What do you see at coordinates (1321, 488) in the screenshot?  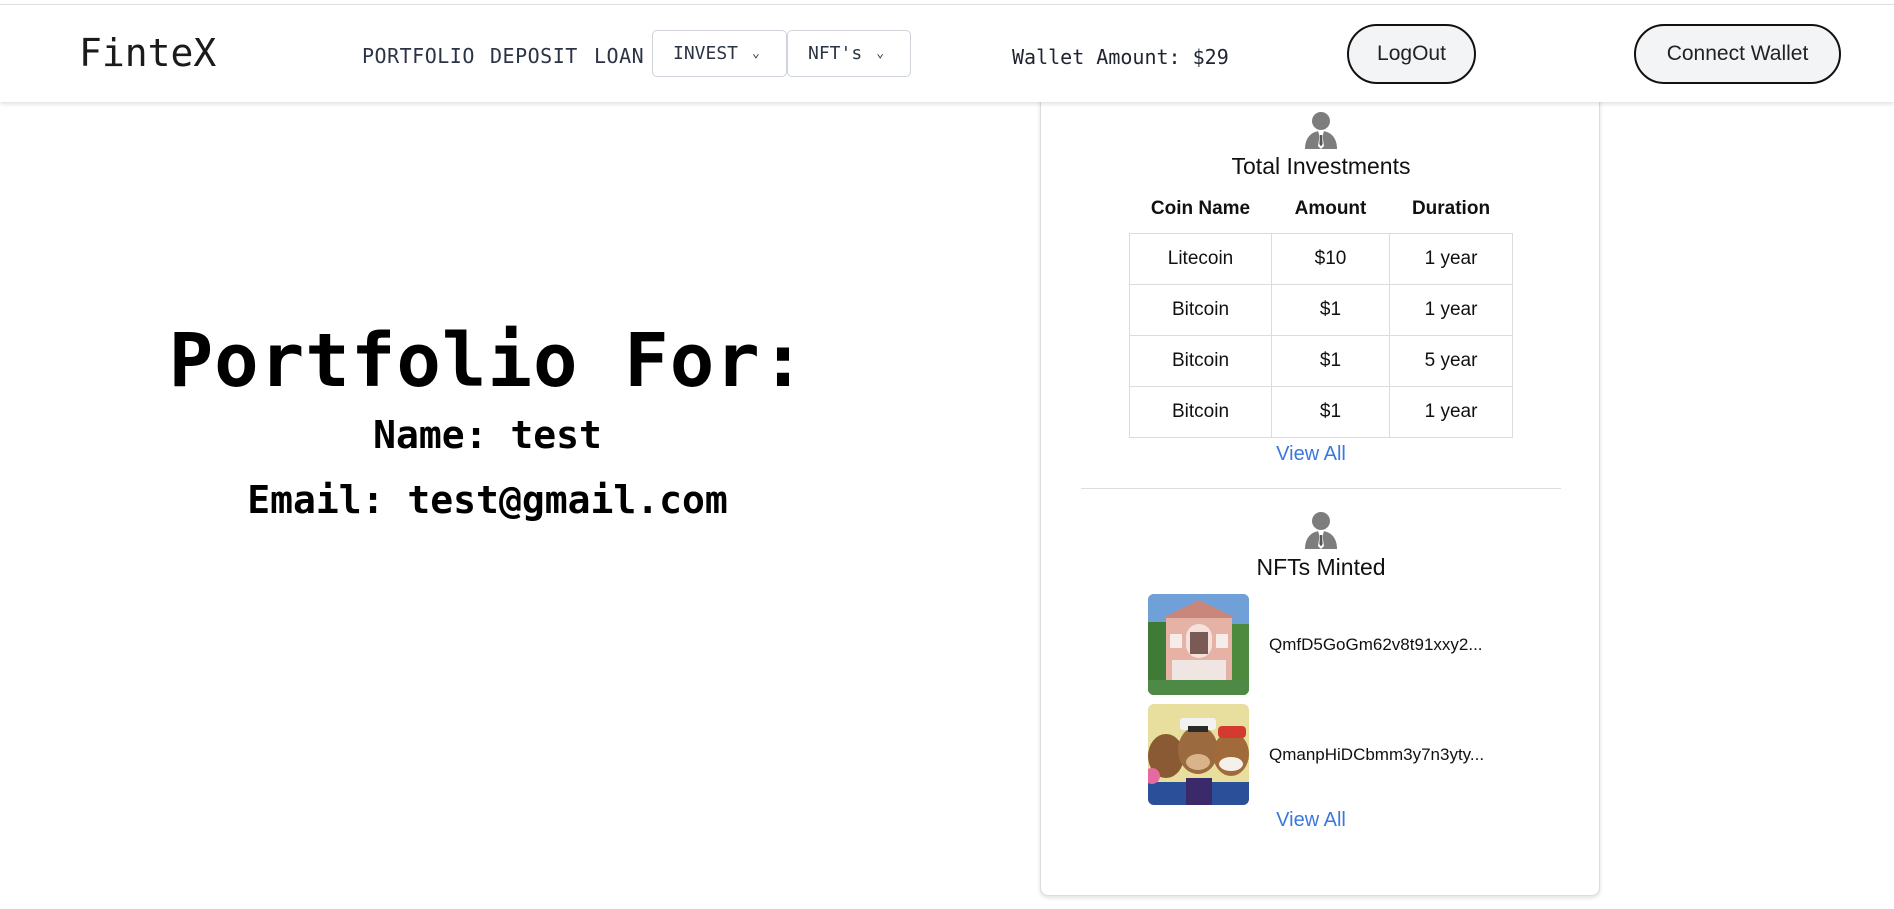 I see `section-divider` at bounding box center [1321, 488].